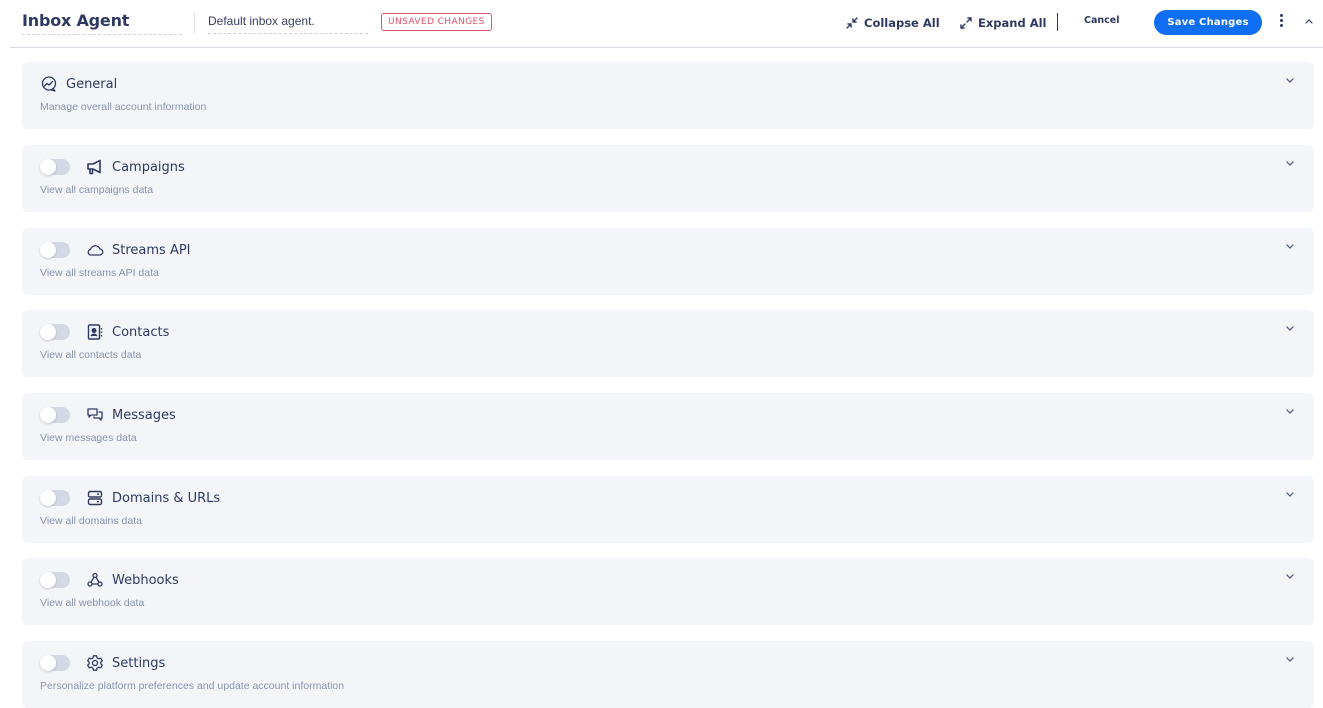  Describe the element at coordinates (151, 250) in the screenshot. I see `section-title: Streams API` at that location.